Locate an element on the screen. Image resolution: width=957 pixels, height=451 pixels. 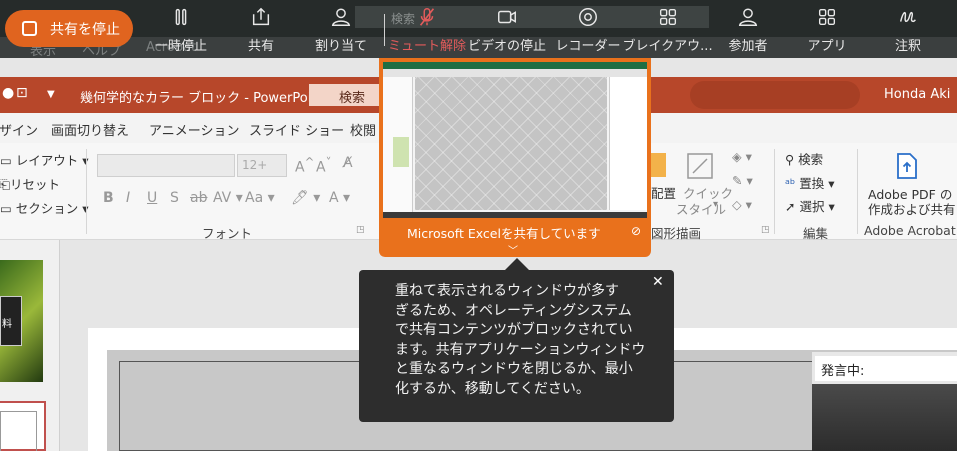
section-label: セクション is located at coordinates (47, 208).